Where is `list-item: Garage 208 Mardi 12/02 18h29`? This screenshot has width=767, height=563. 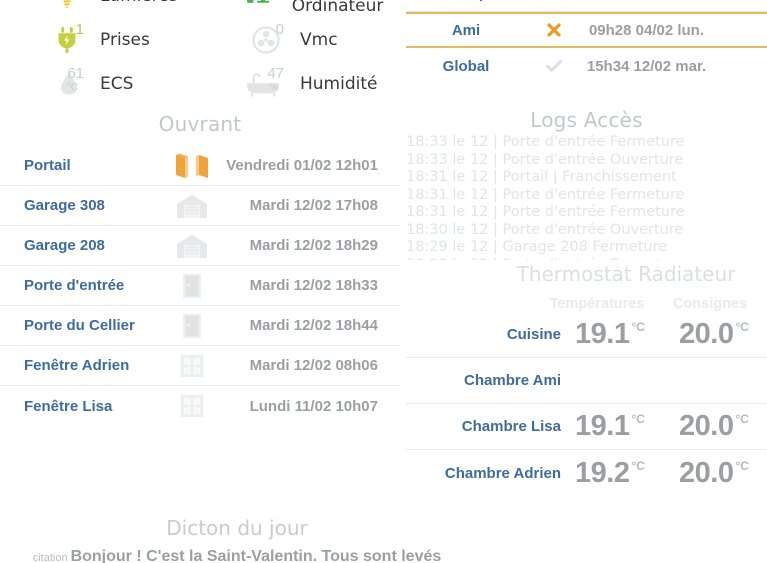
list-item: Garage 208 Mardi 12/02 18h29 is located at coordinates (200, 246).